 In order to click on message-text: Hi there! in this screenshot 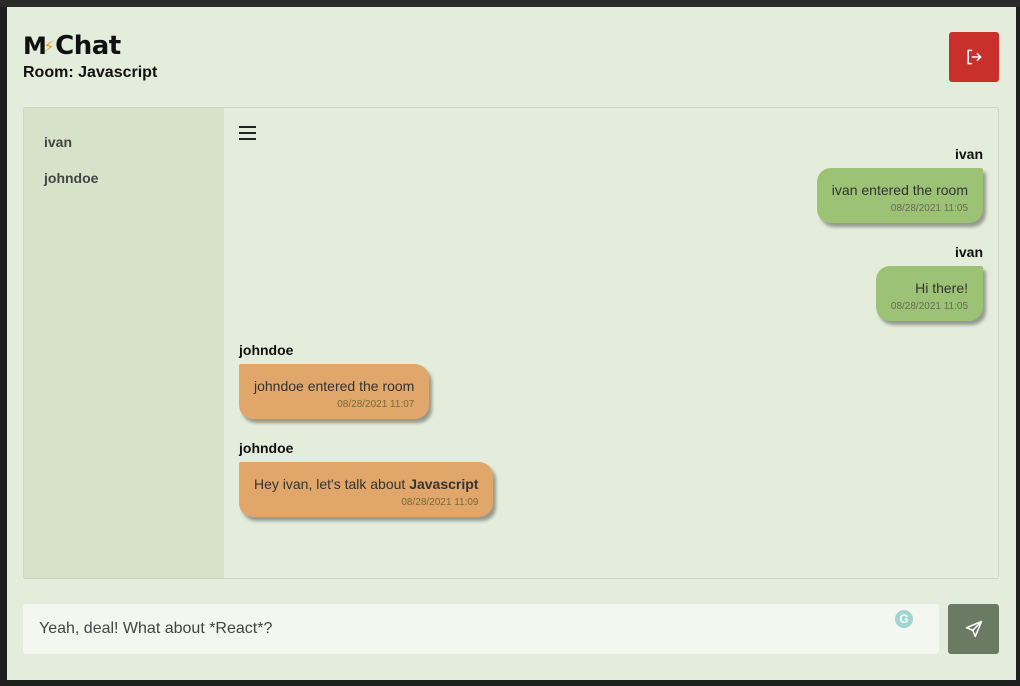, I will do `click(941, 288)`.